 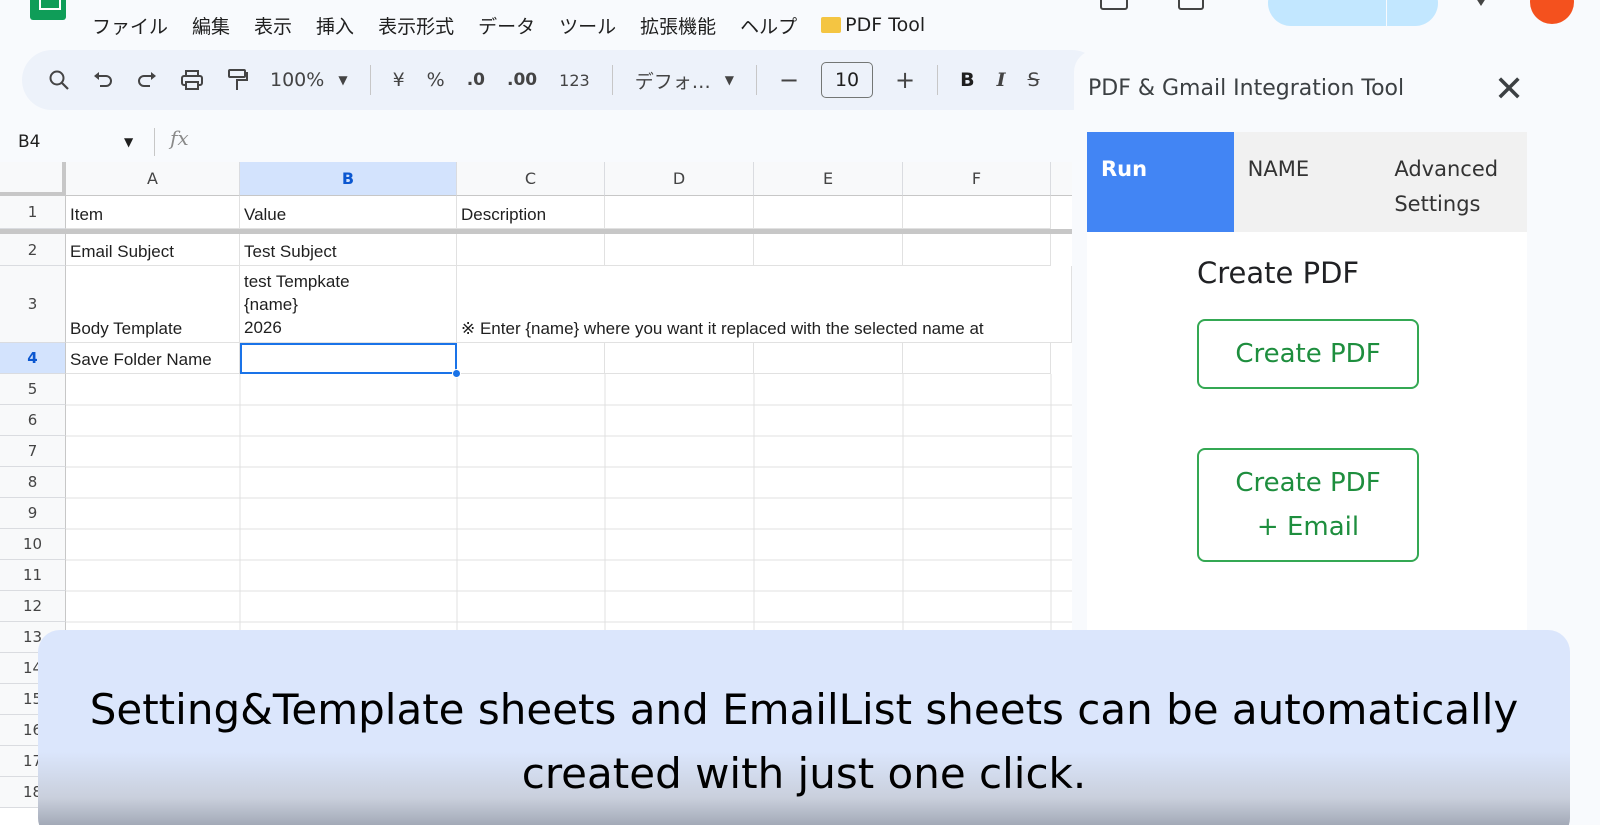 I want to click on font-size-input: 10, so click(x=847, y=80).